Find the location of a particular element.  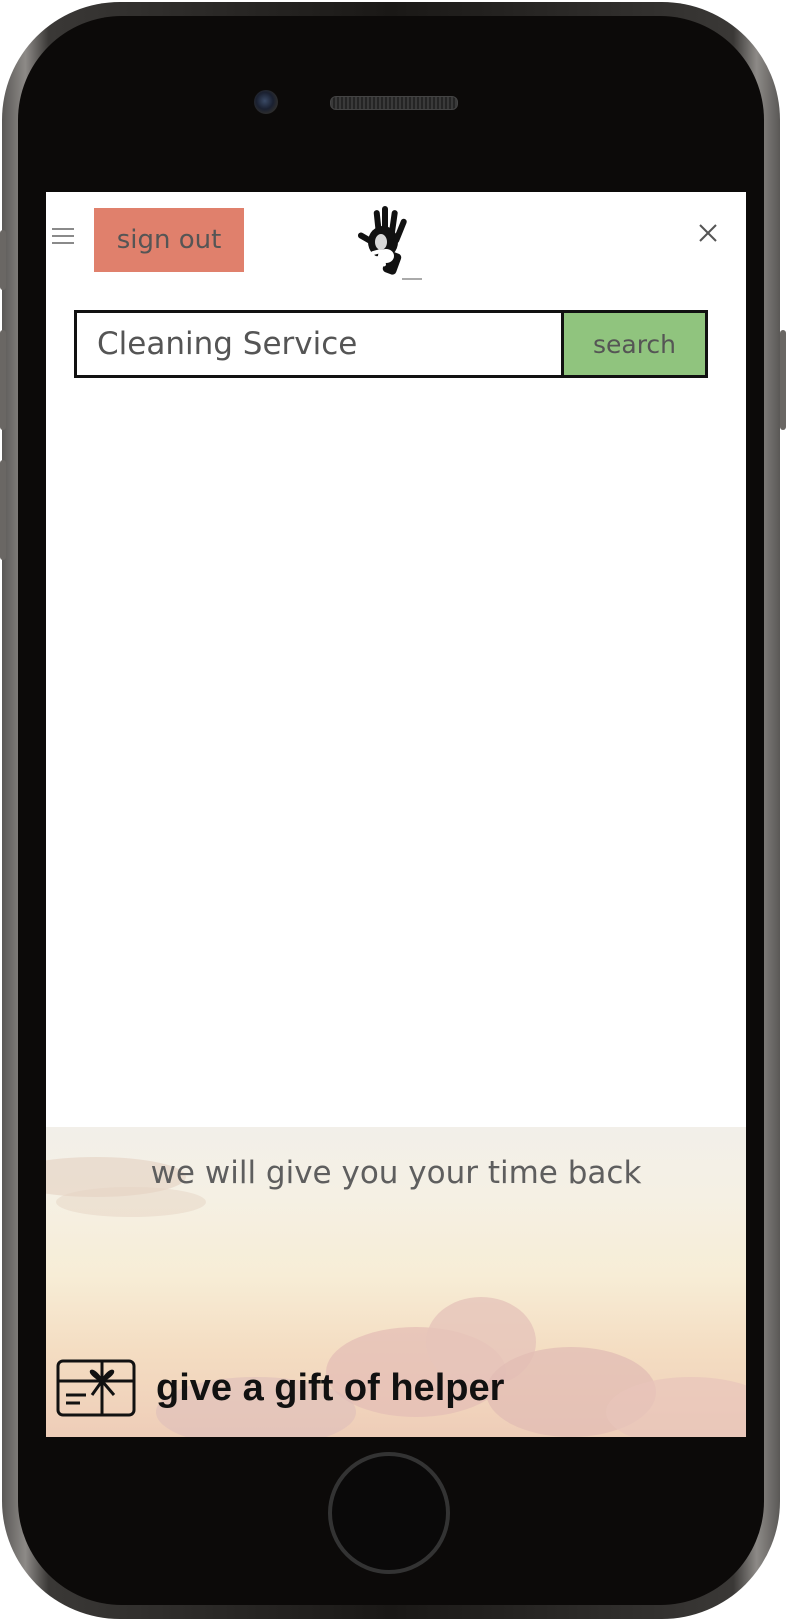

earpiece-speaker is located at coordinates (394, 103).